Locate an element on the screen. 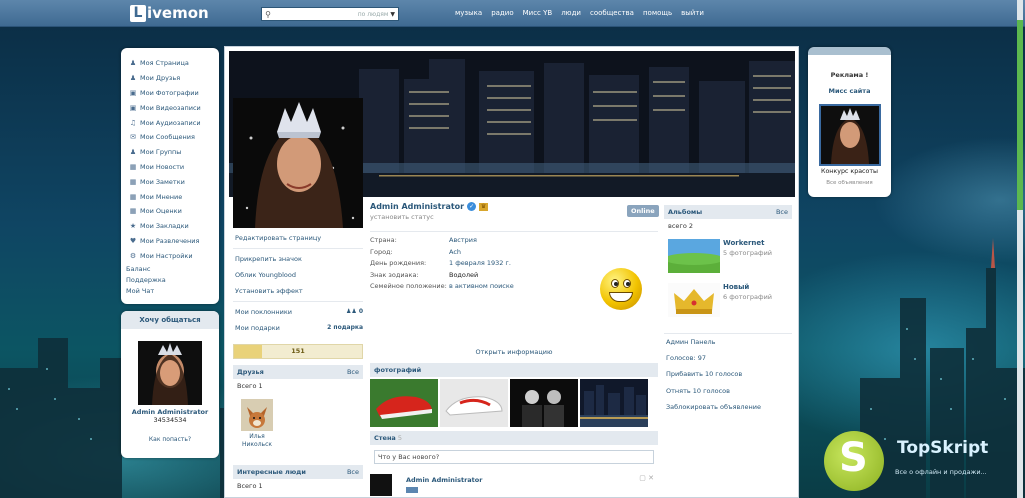 This screenshot has width=1025, height=498. post-author-name: Admin Administrator is located at coordinates (444, 480).